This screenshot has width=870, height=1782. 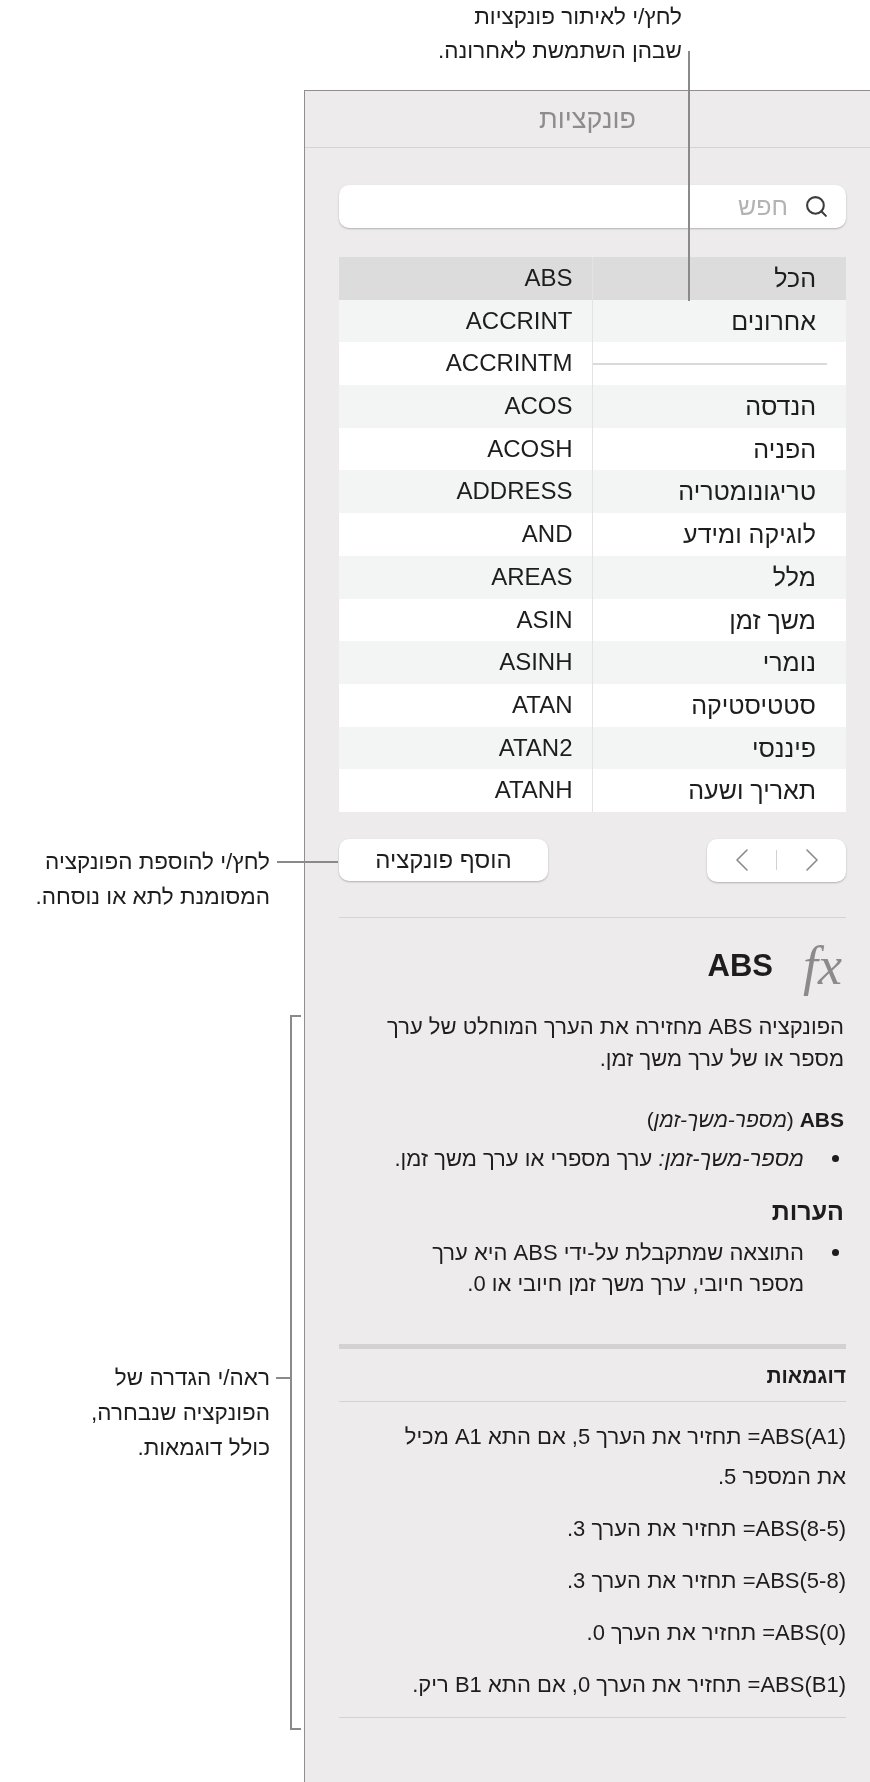 I want to click on chevron-right-icon, so click(x=811, y=860).